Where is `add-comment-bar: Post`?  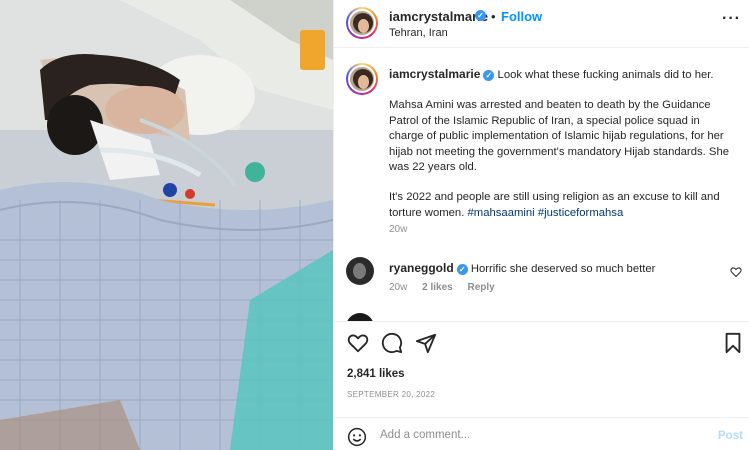 add-comment-bar: Post is located at coordinates (541, 433).